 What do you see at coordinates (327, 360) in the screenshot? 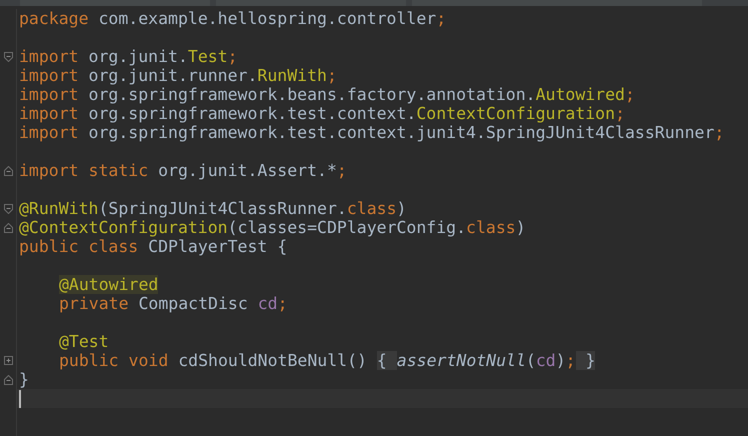
I see `code-line: public void cdShouldNotBeNull() { assertNotNull(cd); }` at bounding box center [327, 360].